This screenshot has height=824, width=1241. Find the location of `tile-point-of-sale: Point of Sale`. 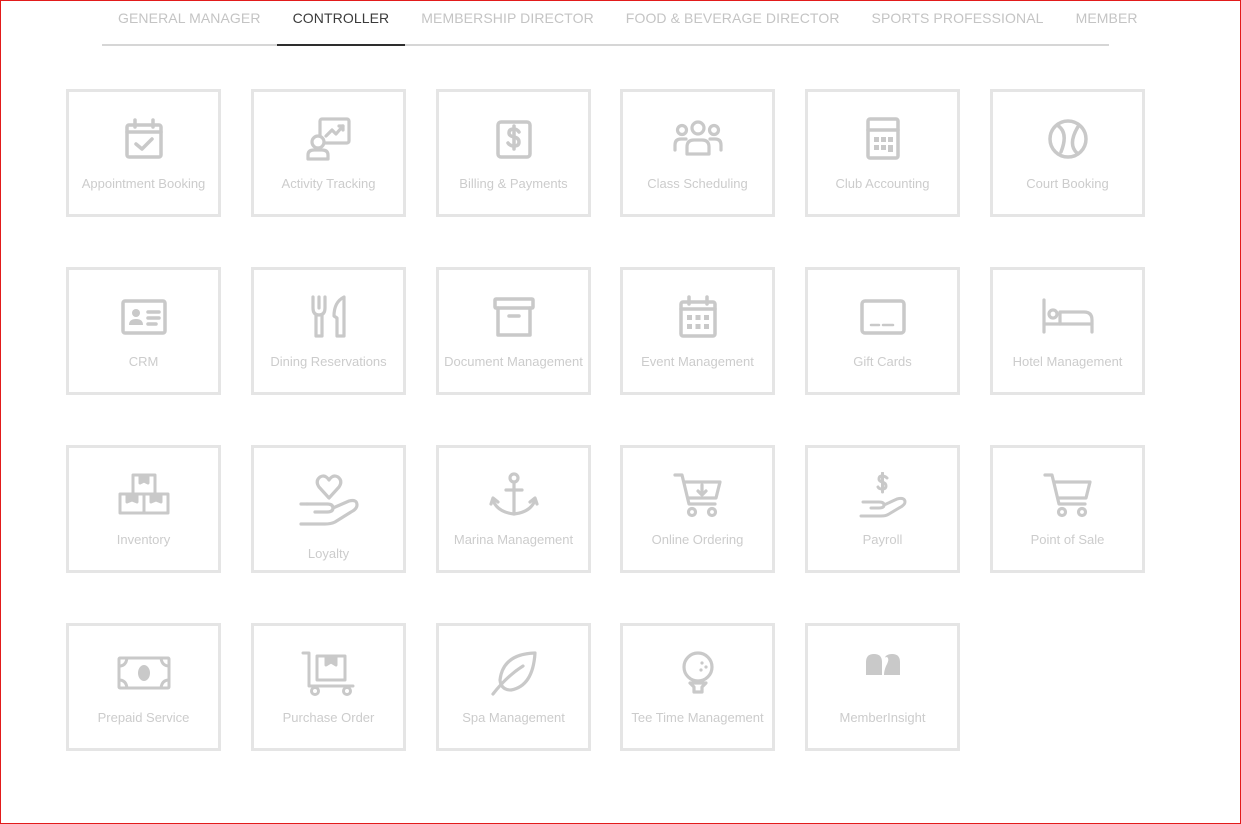

tile-point-of-sale: Point of Sale is located at coordinates (1067, 509).